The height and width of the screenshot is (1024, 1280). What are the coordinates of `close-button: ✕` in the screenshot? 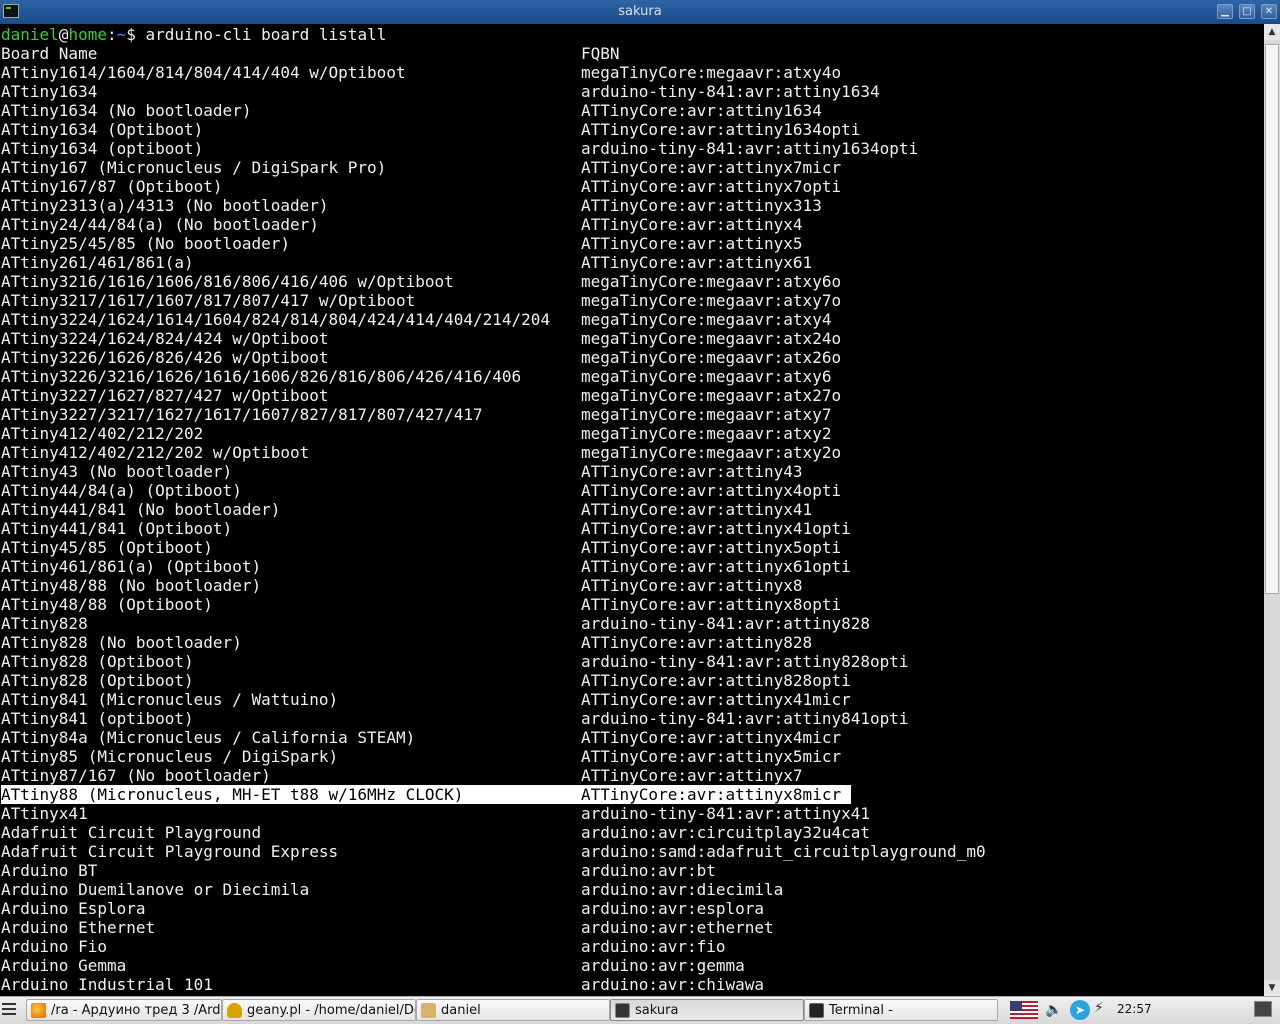 It's located at (1269, 11).